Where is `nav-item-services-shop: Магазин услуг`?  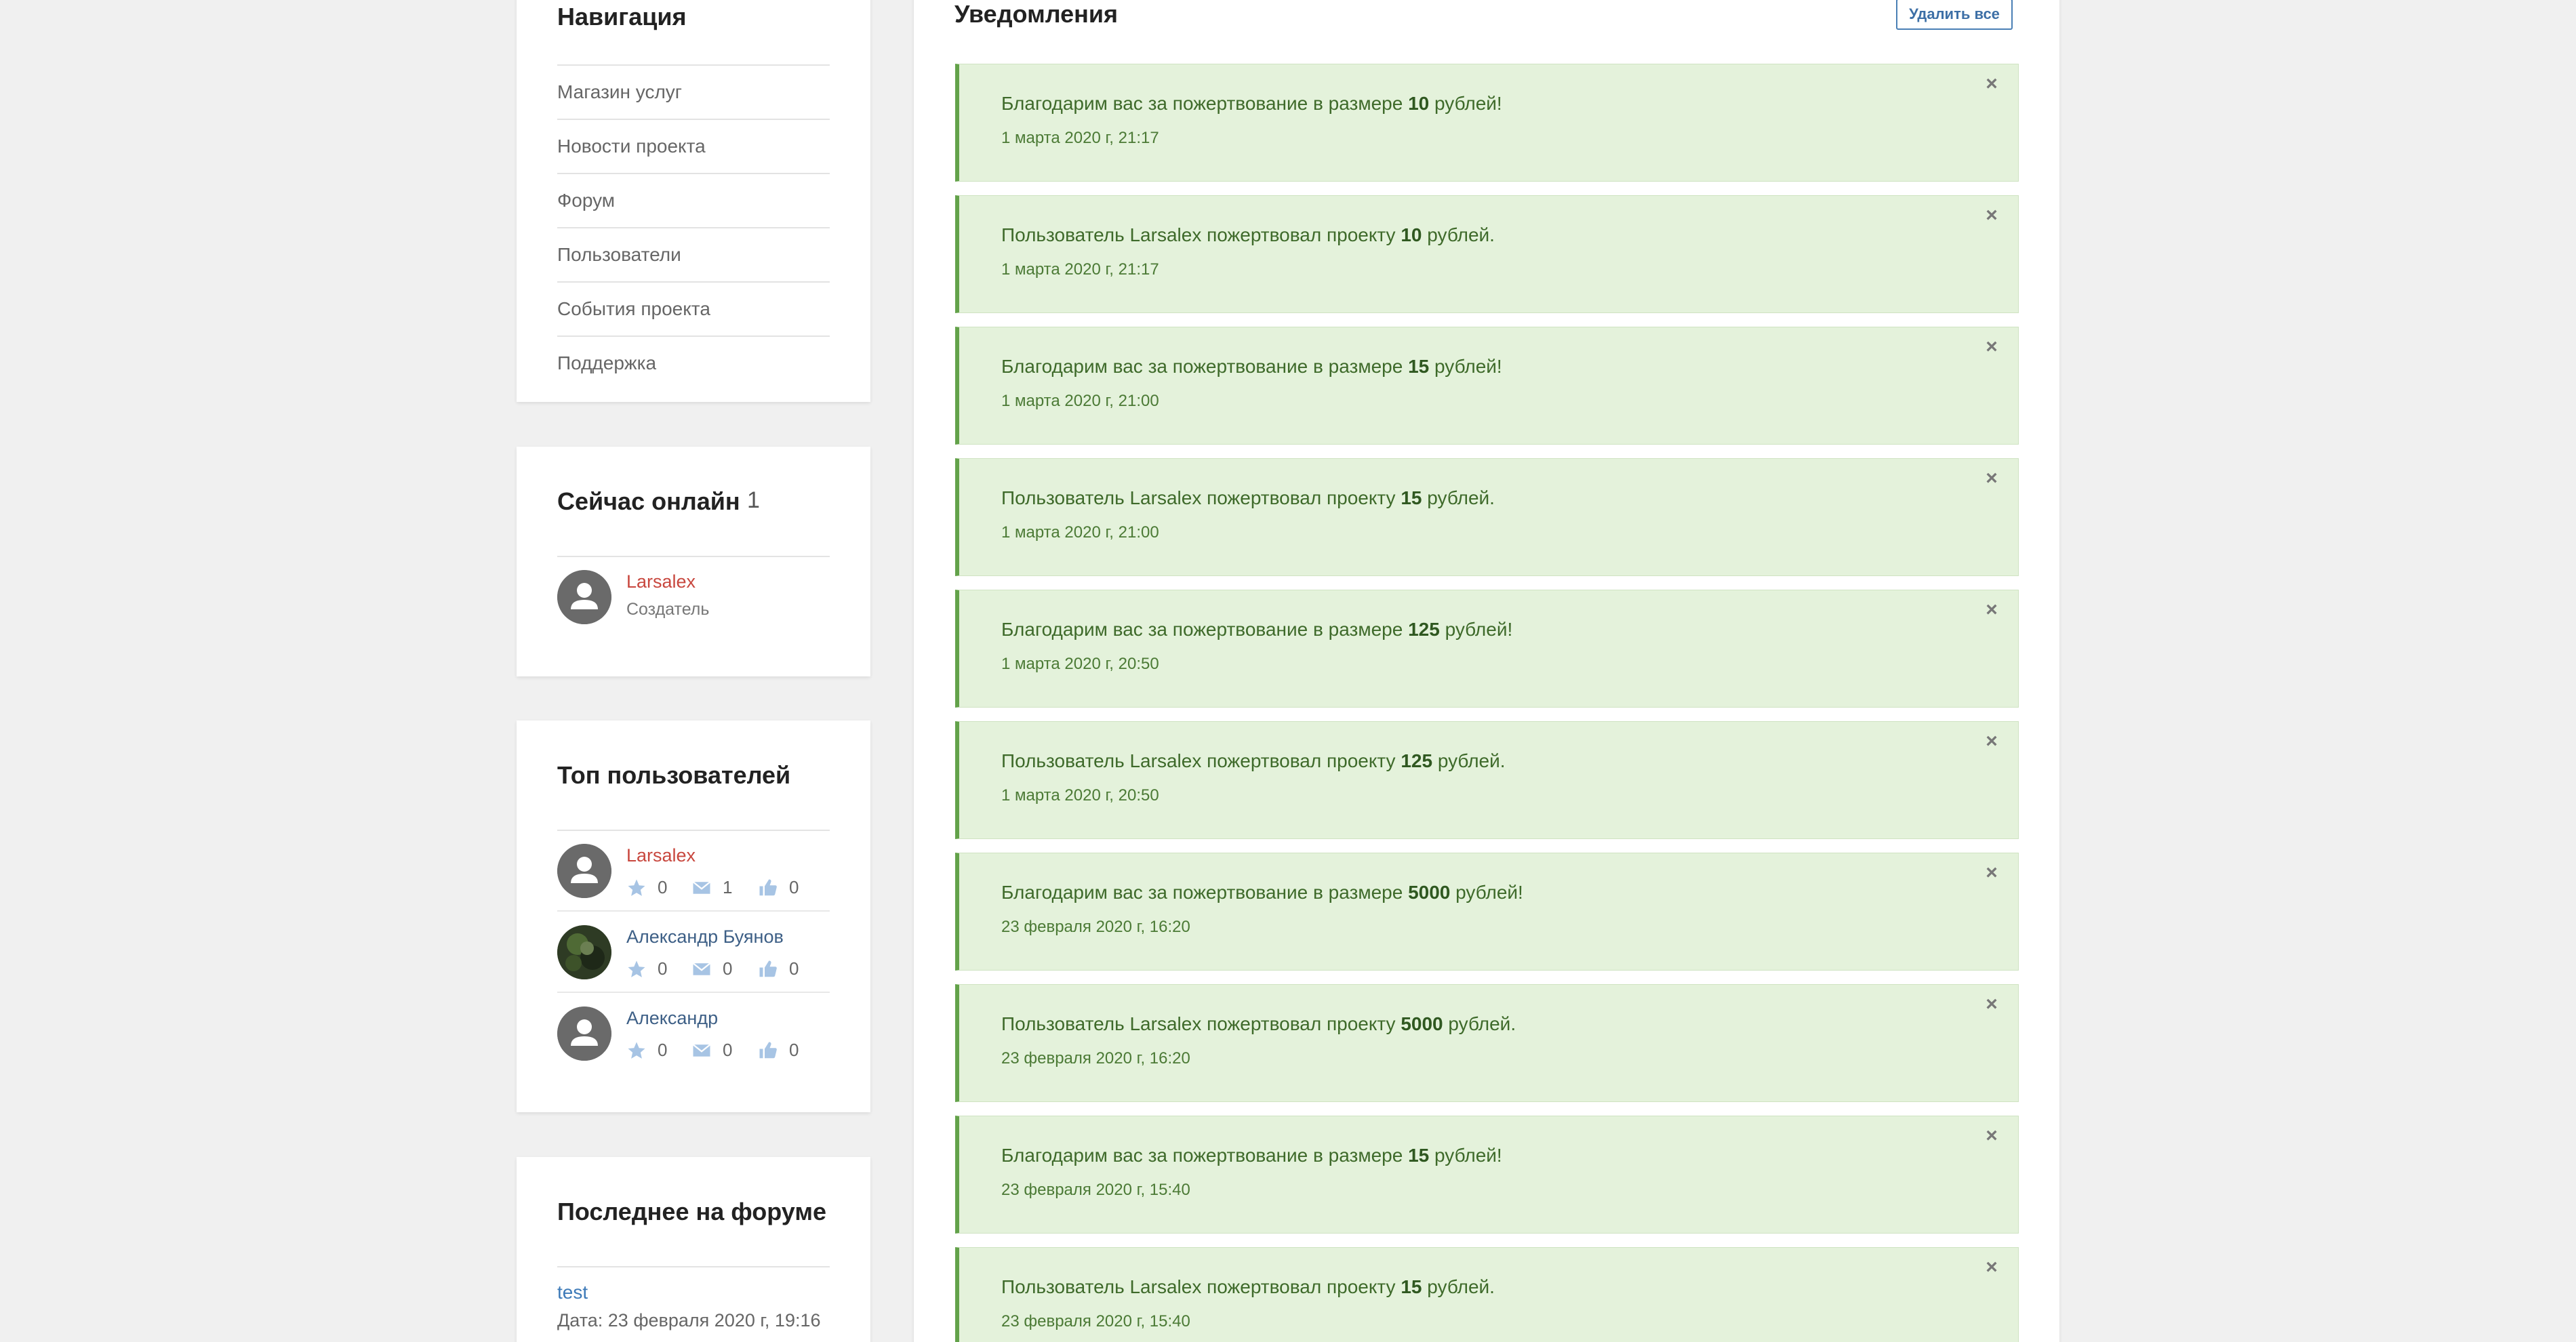
nav-item-services-shop: Магазин услуг is located at coordinates (693, 91).